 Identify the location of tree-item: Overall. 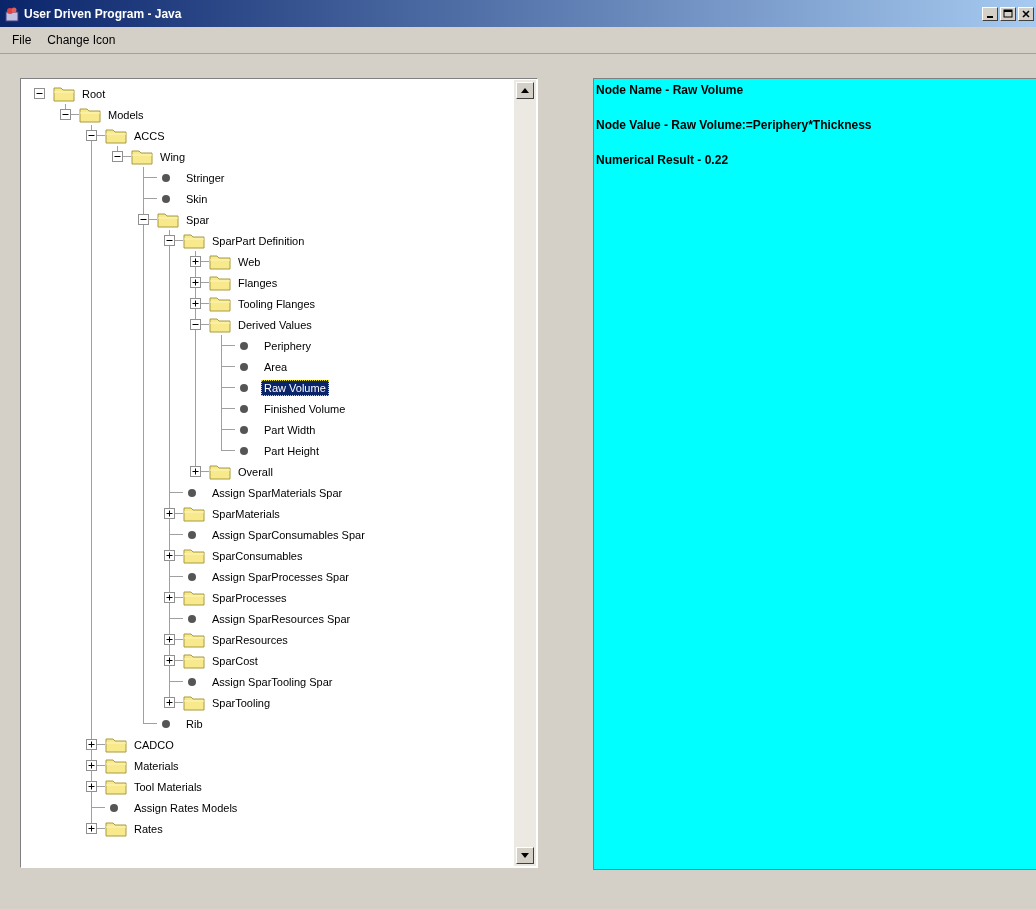
(255, 471).